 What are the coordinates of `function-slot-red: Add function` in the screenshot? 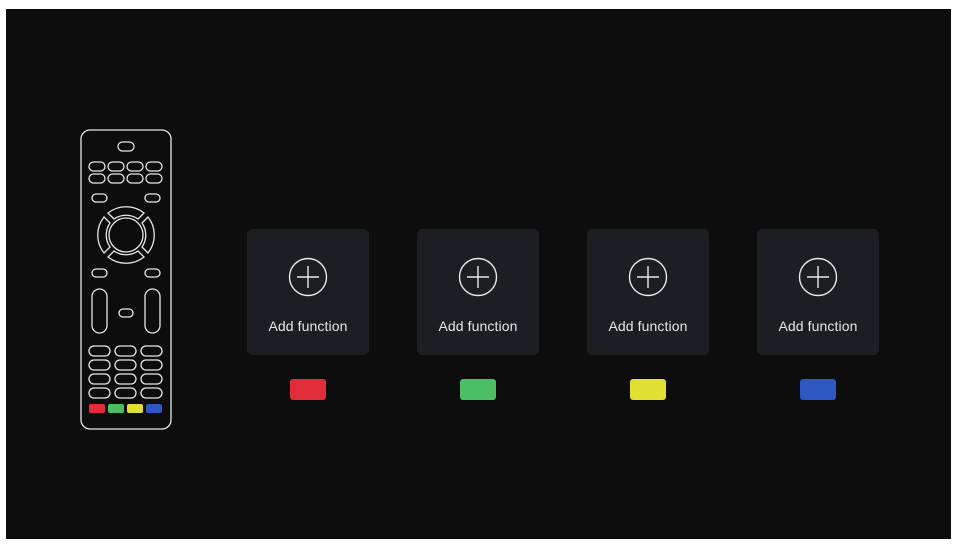 It's located at (308, 314).